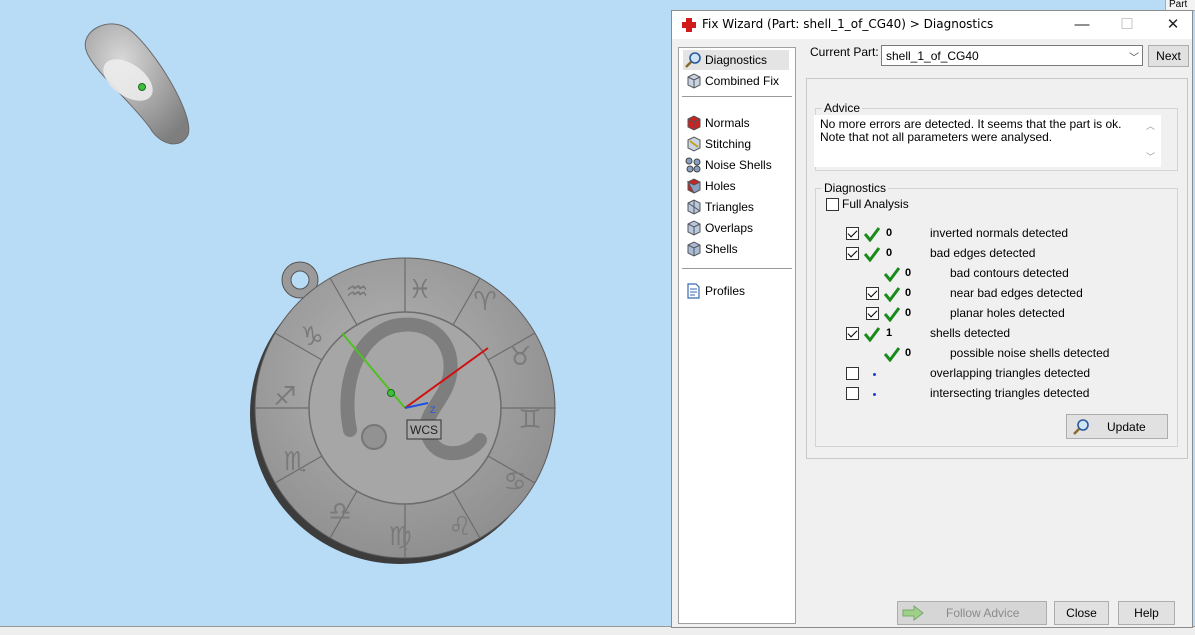 This screenshot has height=635, width=1195. What do you see at coordinates (889, 253) in the screenshot?
I see `bad-edges-count: 0` at bounding box center [889, 253].